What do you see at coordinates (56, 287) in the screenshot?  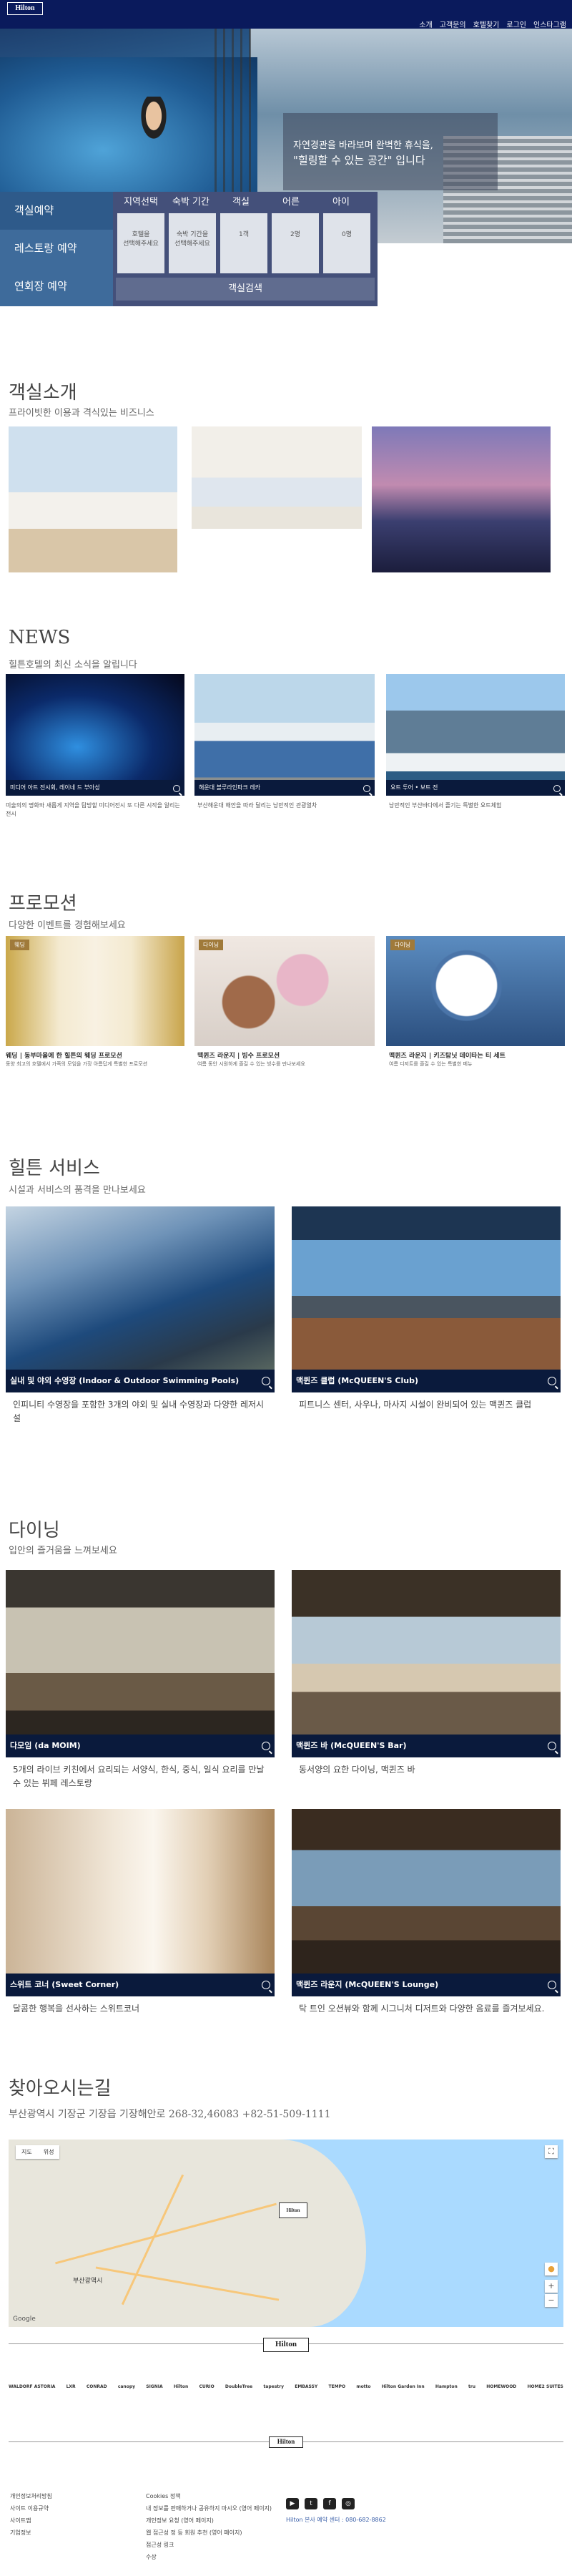 I see `tab-banquet-reservation: 연회장 예약` at bounding box center [56, 287].